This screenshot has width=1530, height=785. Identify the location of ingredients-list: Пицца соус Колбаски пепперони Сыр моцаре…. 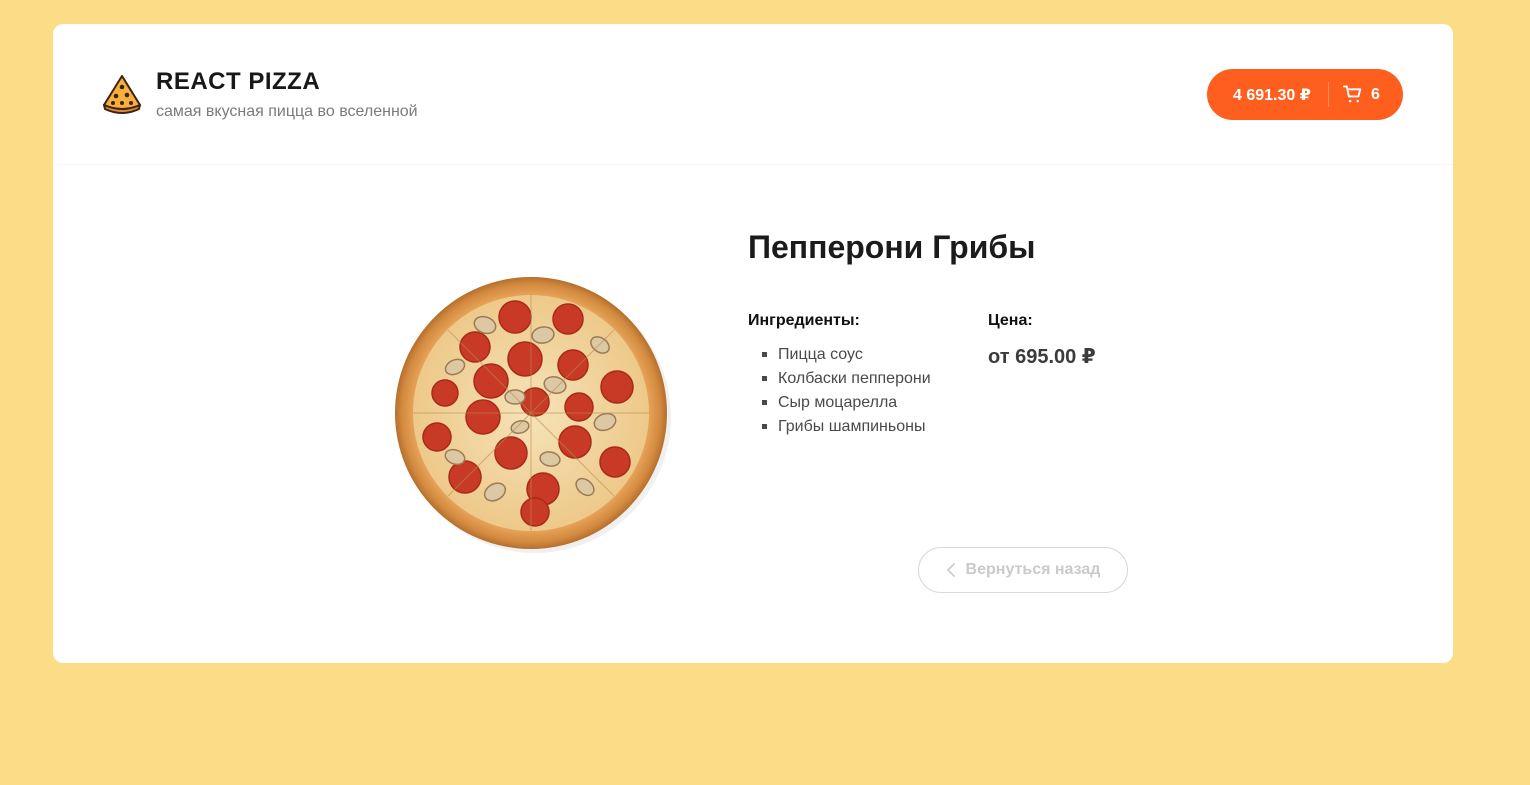
(848, 391).